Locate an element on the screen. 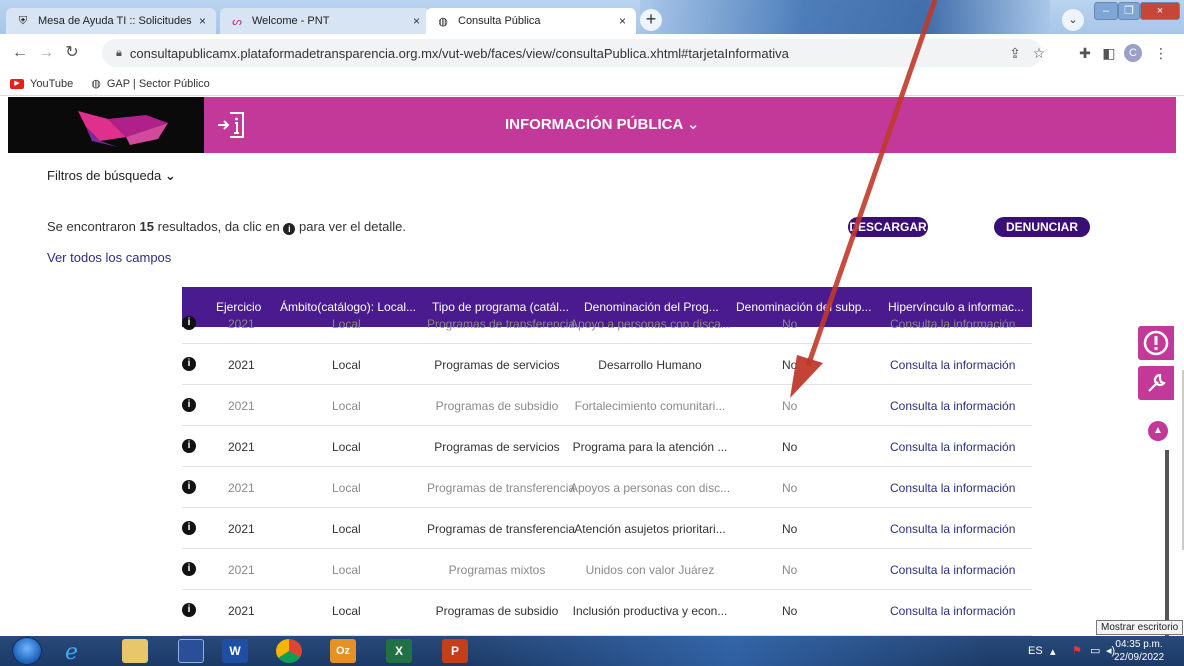  show-desktop-tooltip: Mostrar escritorio is located at coordinates (1140, 627).